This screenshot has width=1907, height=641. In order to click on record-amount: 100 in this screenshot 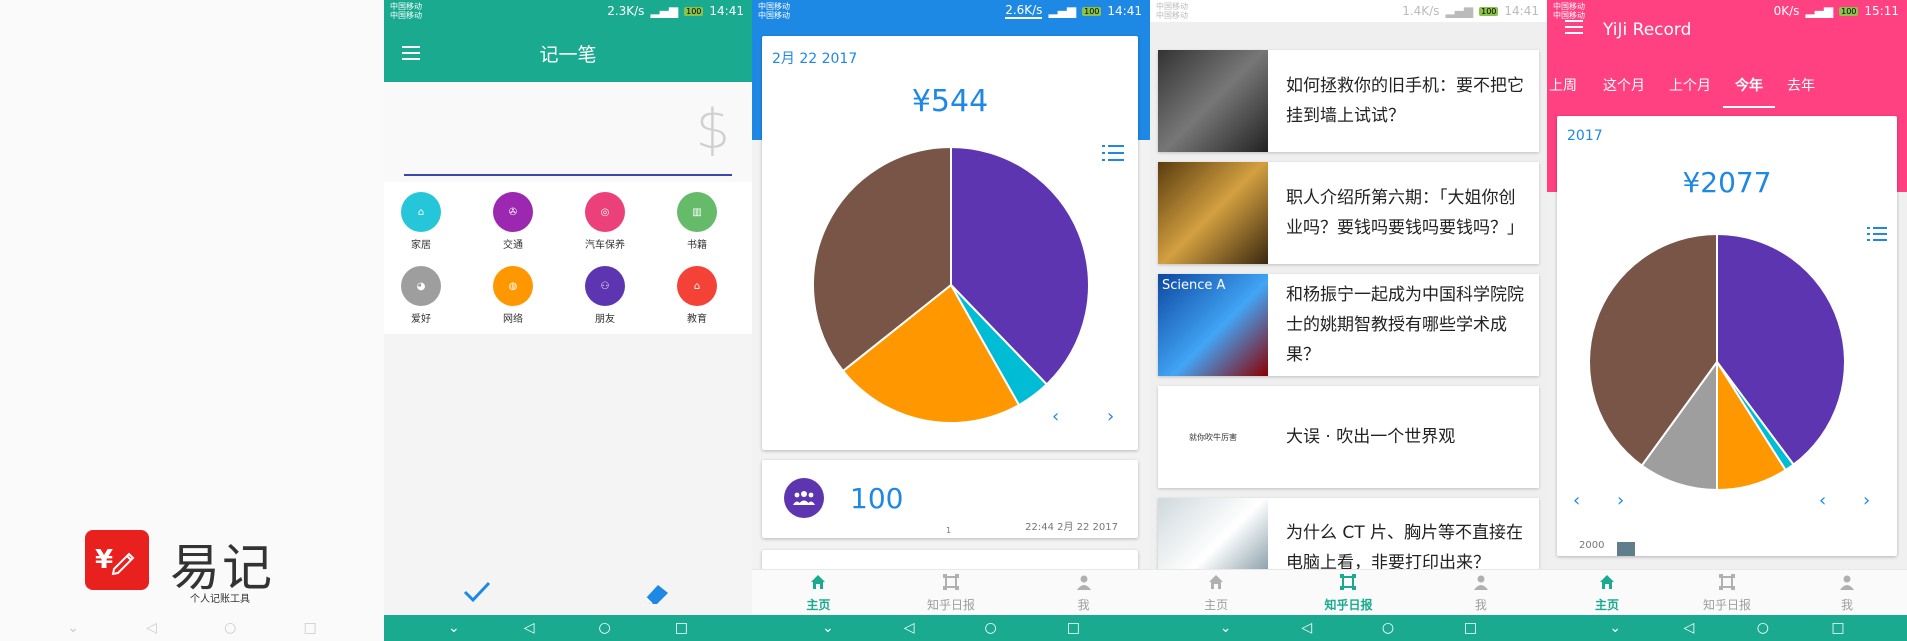, I will do `click(877, 498)`.